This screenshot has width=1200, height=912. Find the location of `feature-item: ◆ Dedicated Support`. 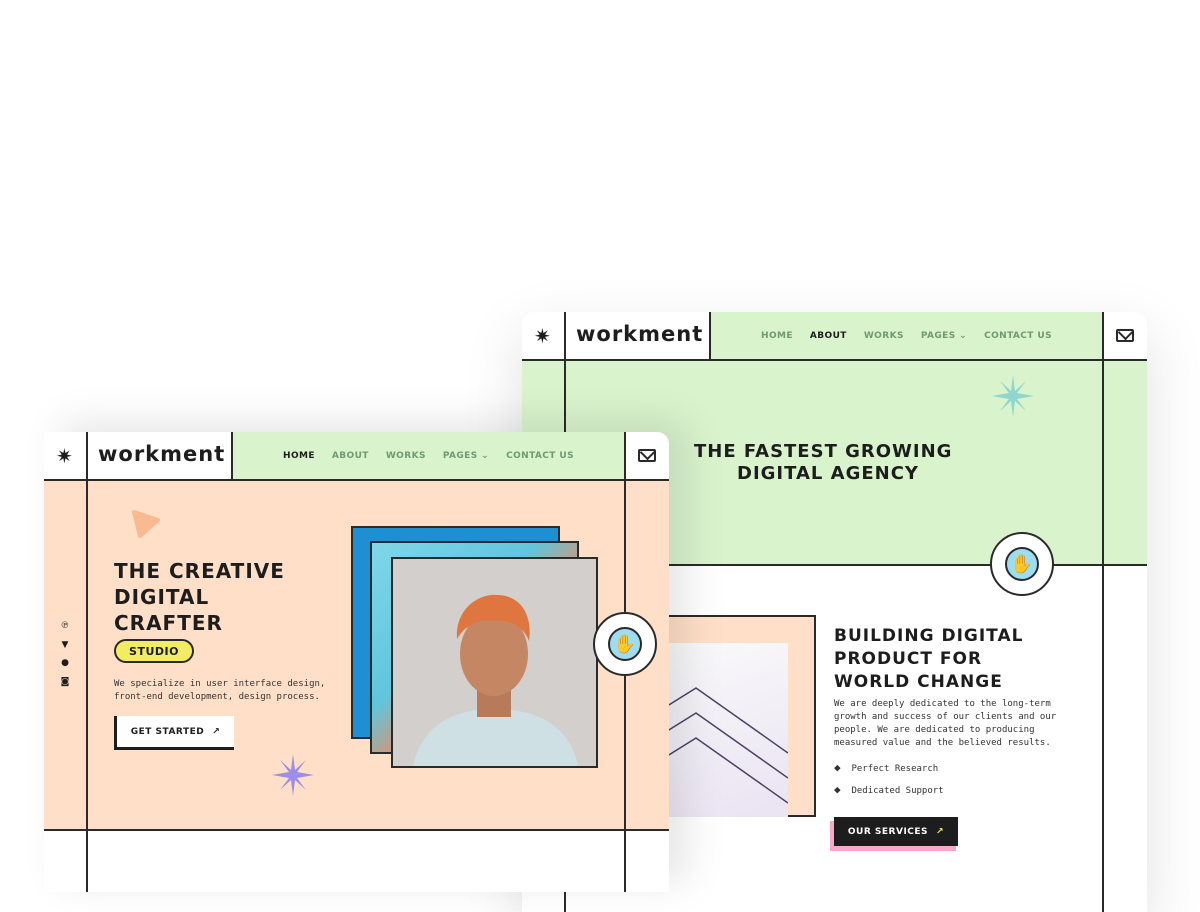

feature-item: ◆ Dedicated Support is located at coordinates (889, 789).